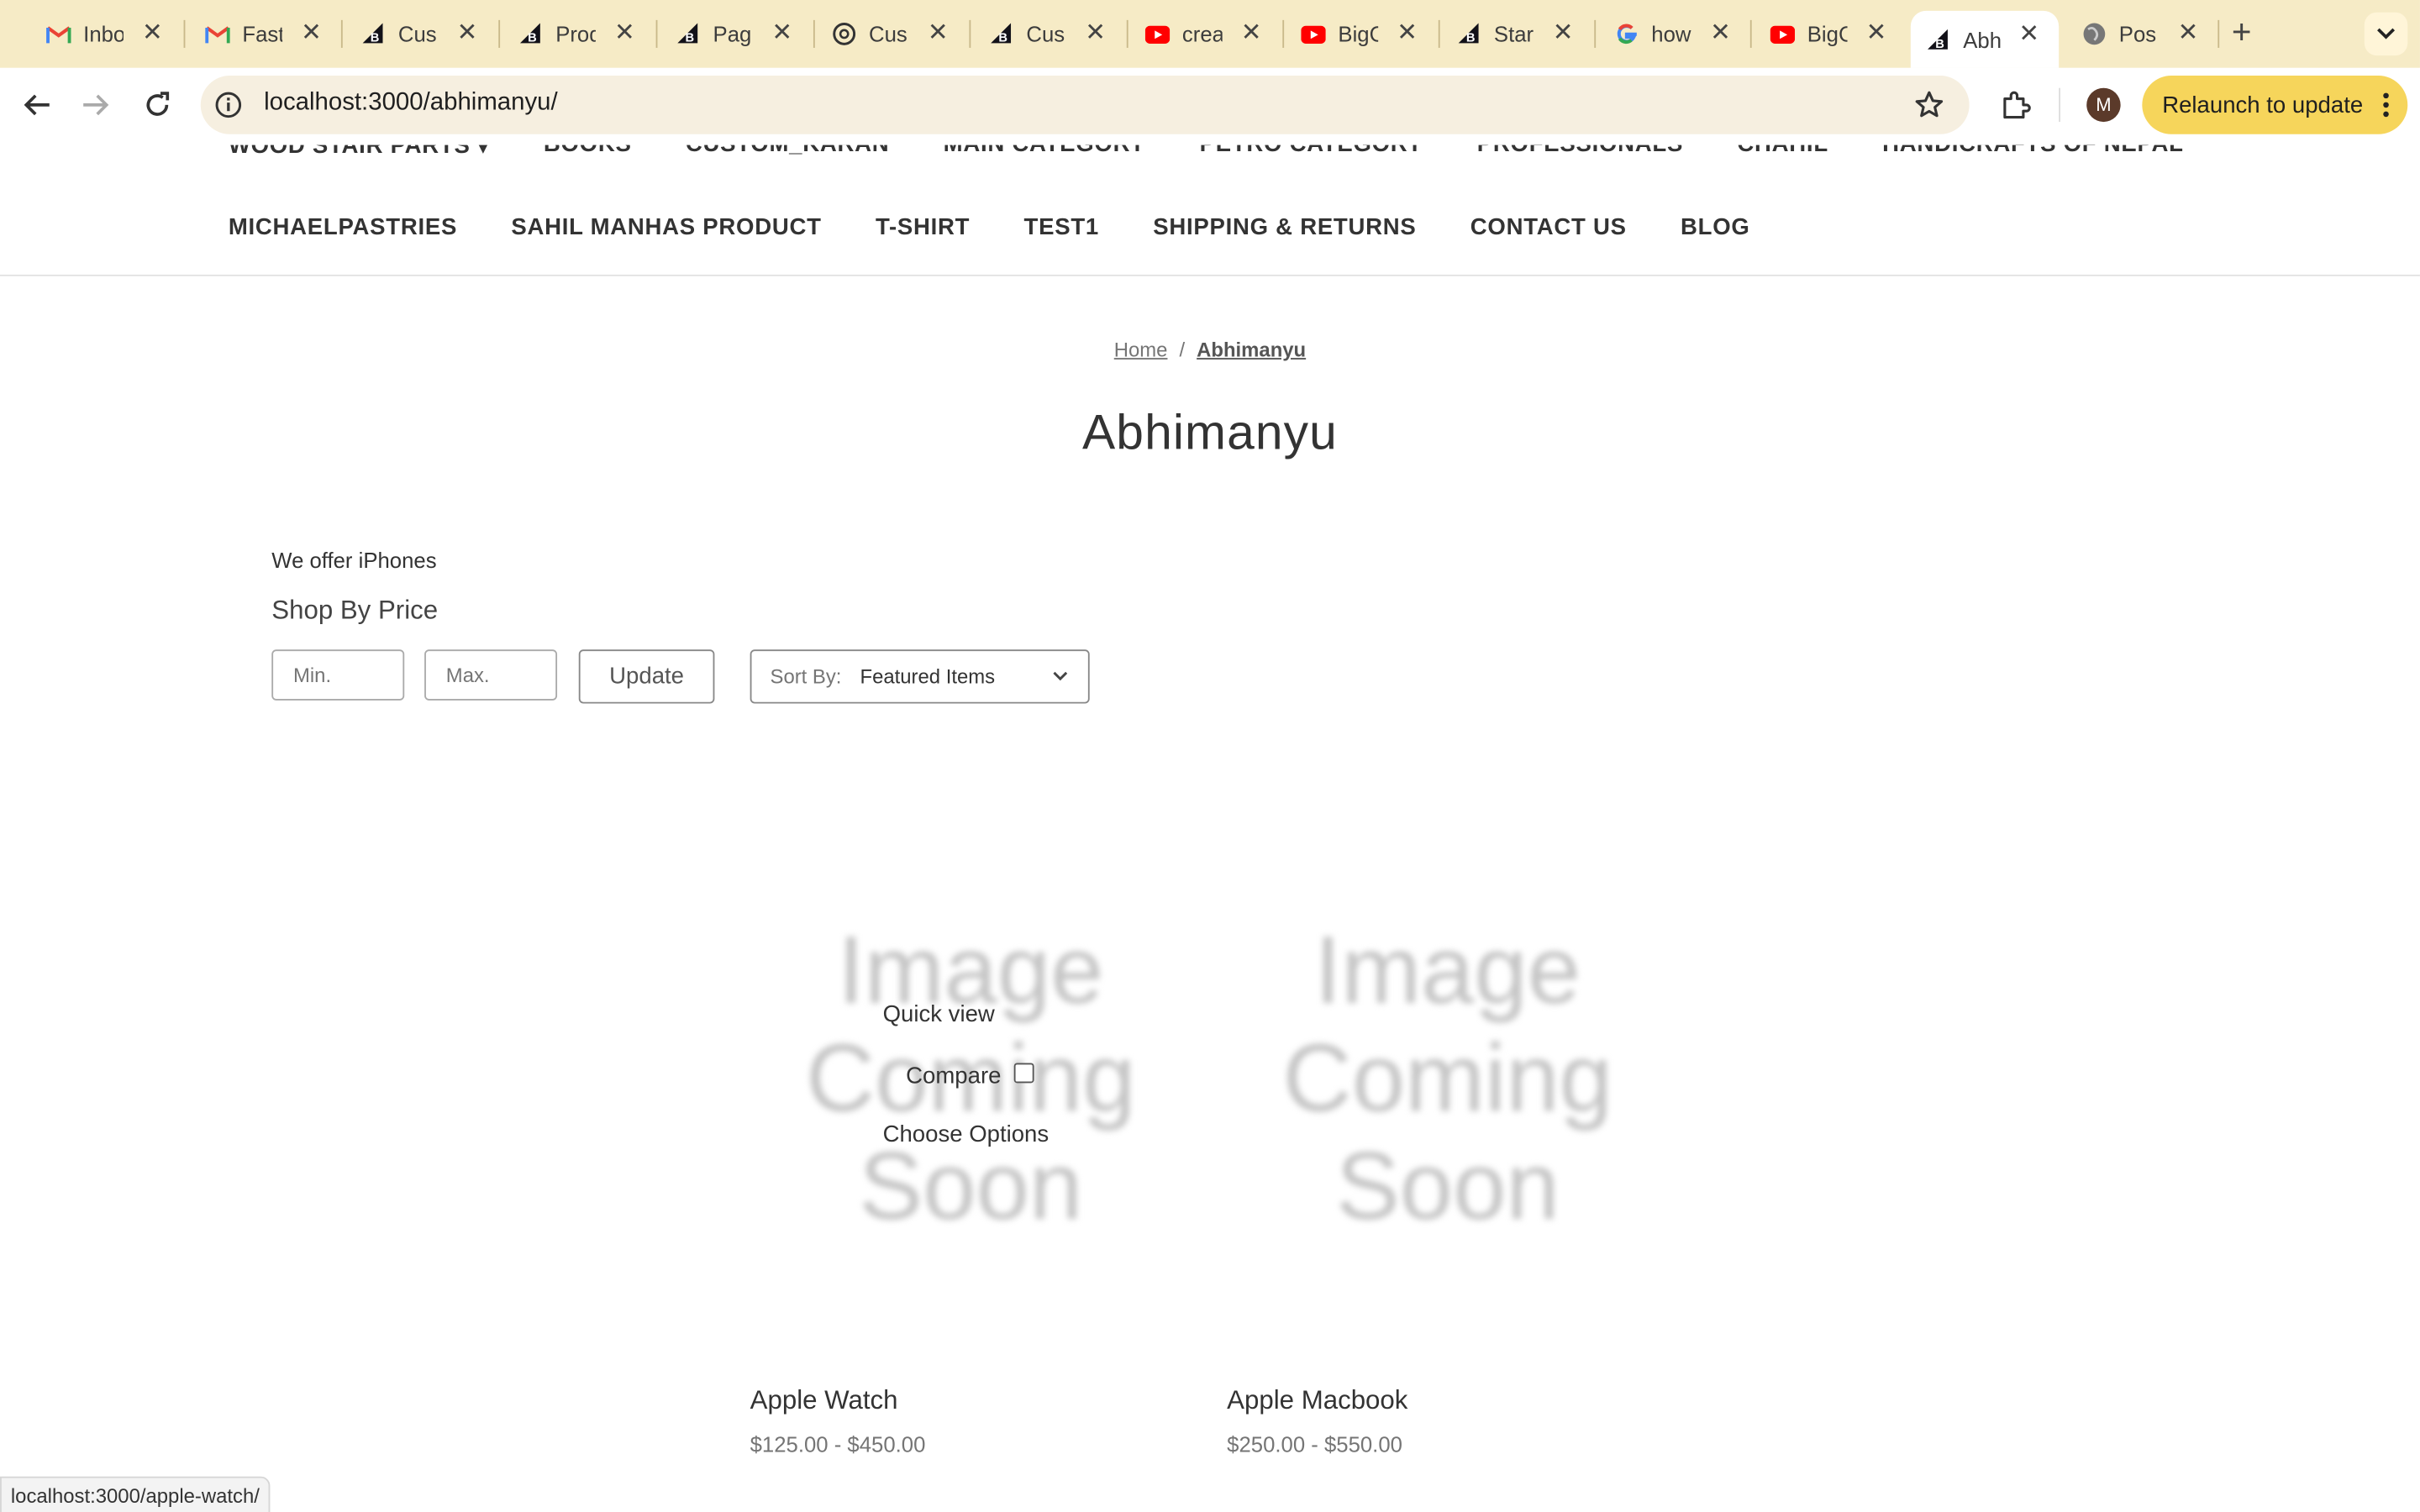  I want to click on nav-item-blog: BLOG, so click(1715, 227).